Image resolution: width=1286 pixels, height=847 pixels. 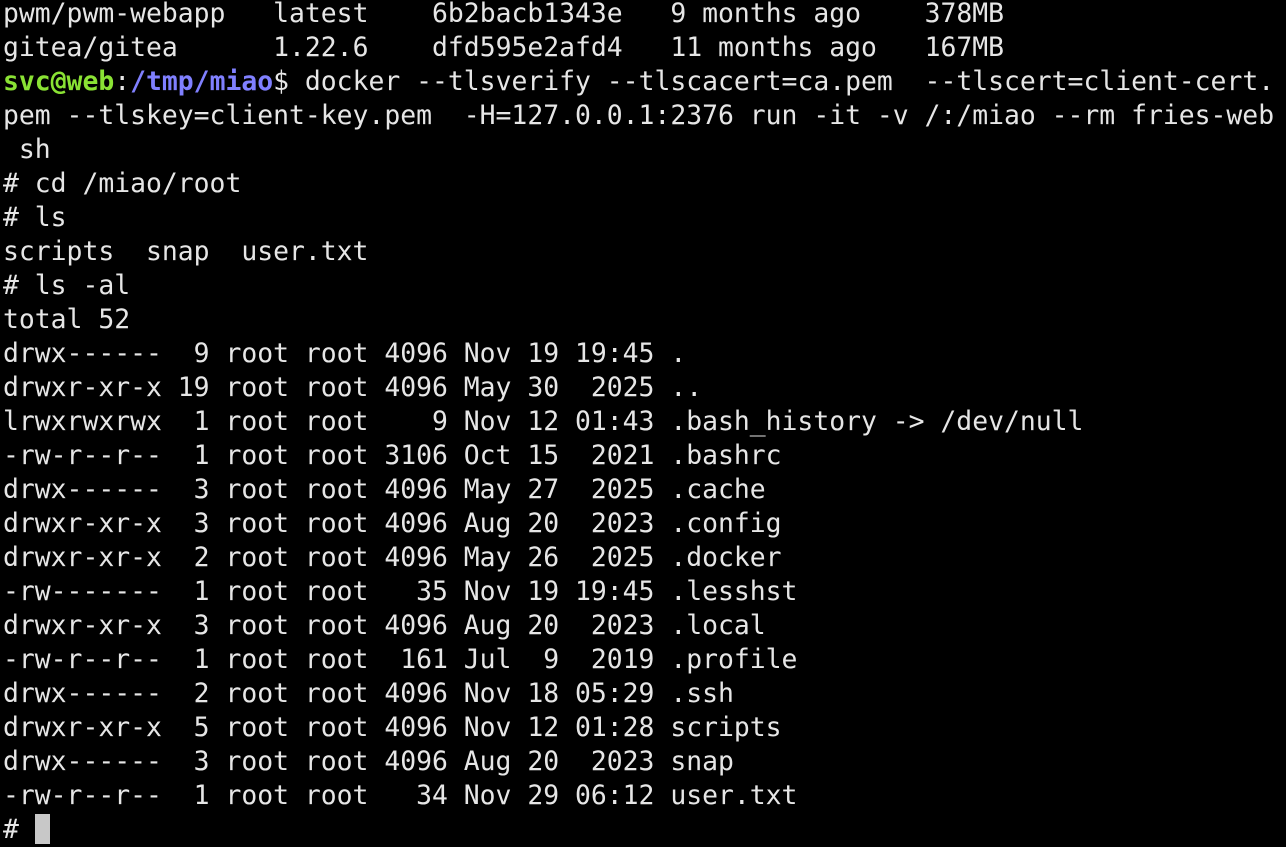 I want to click on ls-command: # ls, so click(x=35, y=217).